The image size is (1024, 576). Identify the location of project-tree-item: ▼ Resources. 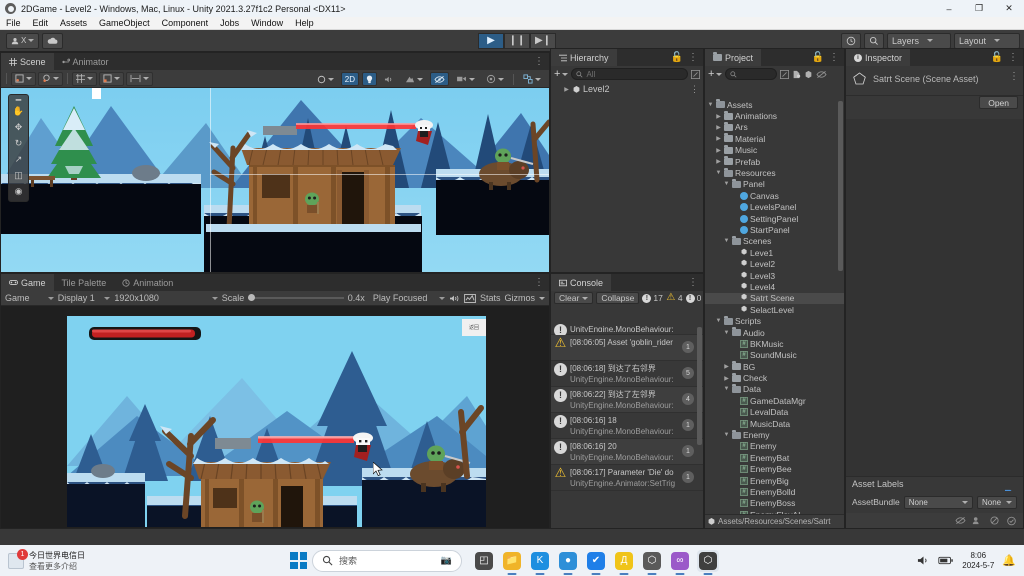
(774, 172).